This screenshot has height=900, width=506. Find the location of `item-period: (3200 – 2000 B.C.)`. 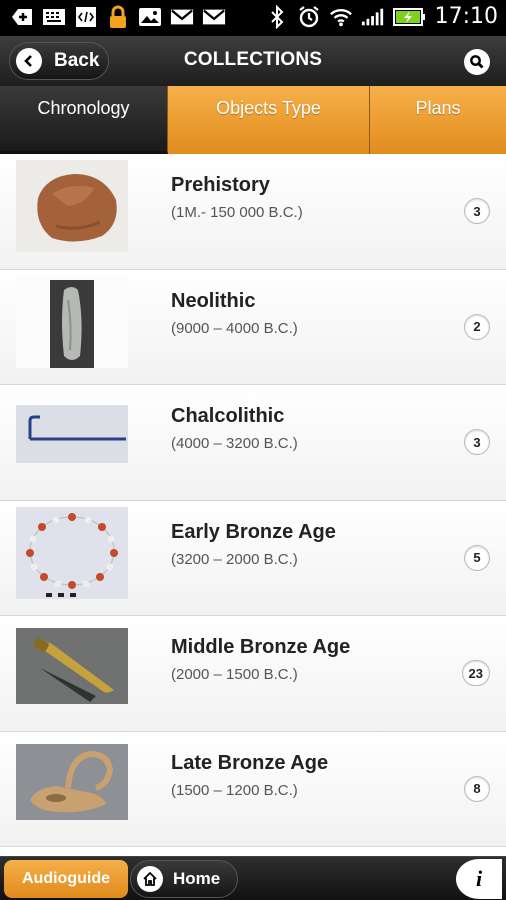

item-period: (3200 – 2000 B.C.) is located at coordinates (234, 559).